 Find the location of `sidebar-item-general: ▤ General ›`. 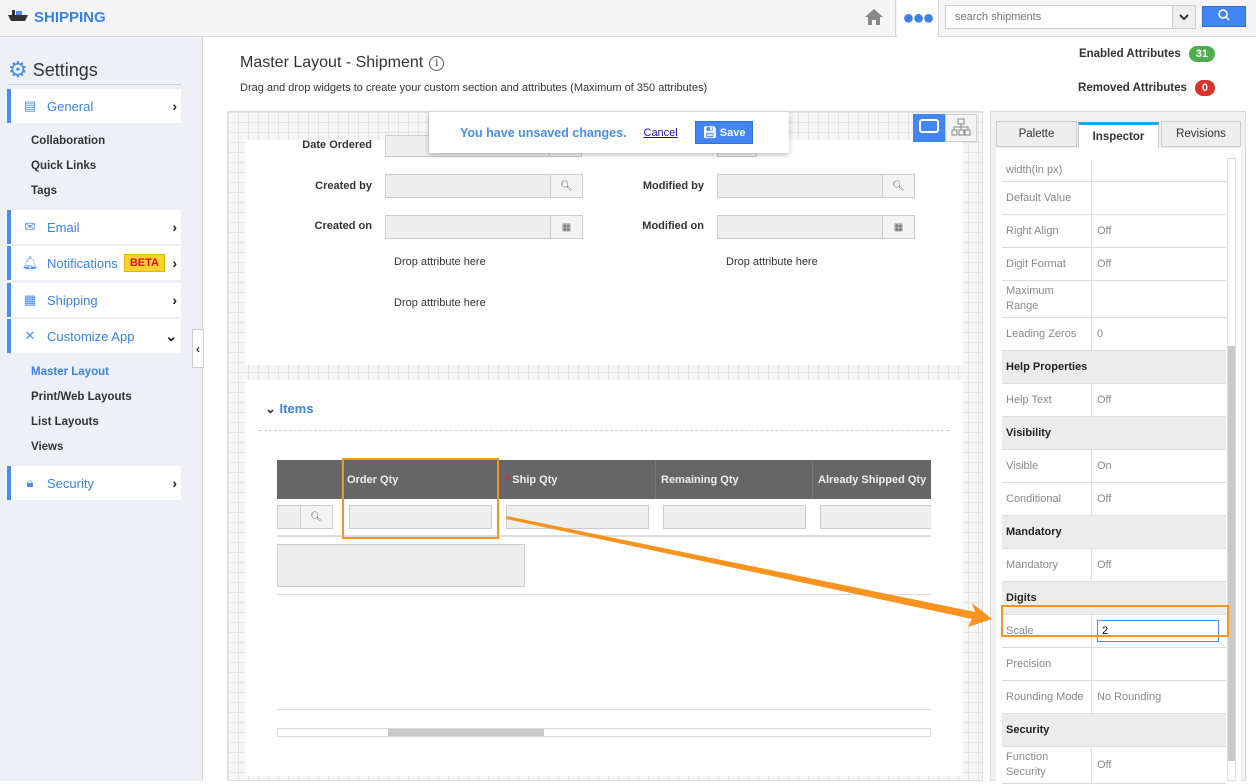

sidebar-item-general: ▤ General › is located at coordinates (94, 106).